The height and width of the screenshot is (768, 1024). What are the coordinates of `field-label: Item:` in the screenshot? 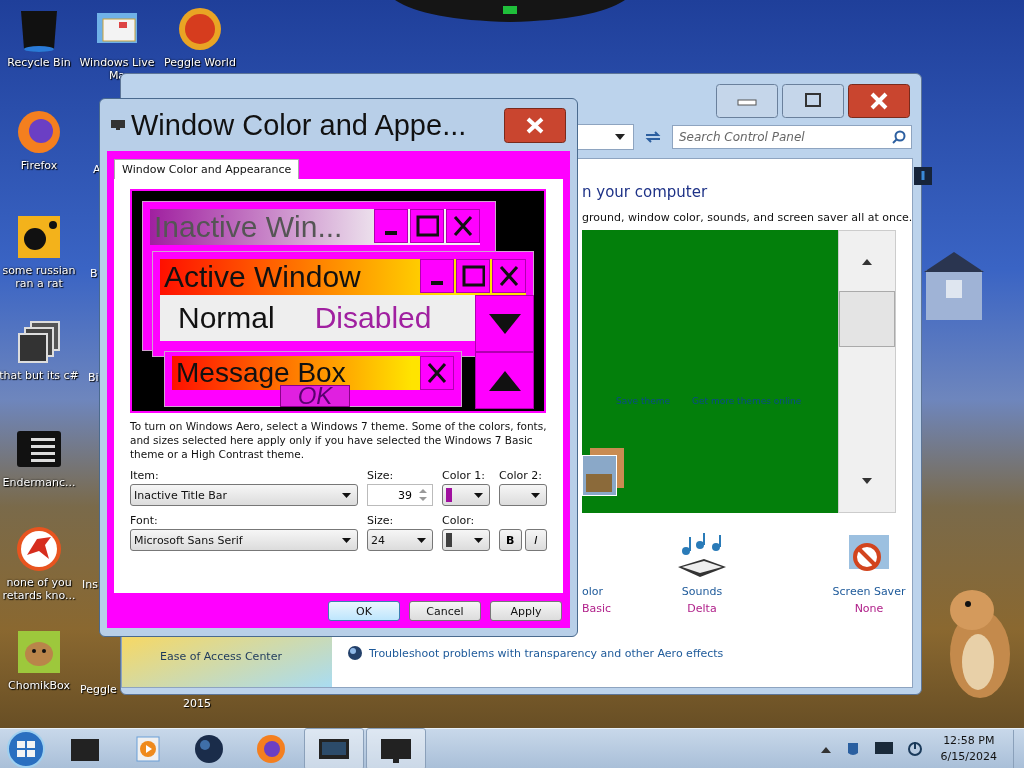 It's located at (145, 475).